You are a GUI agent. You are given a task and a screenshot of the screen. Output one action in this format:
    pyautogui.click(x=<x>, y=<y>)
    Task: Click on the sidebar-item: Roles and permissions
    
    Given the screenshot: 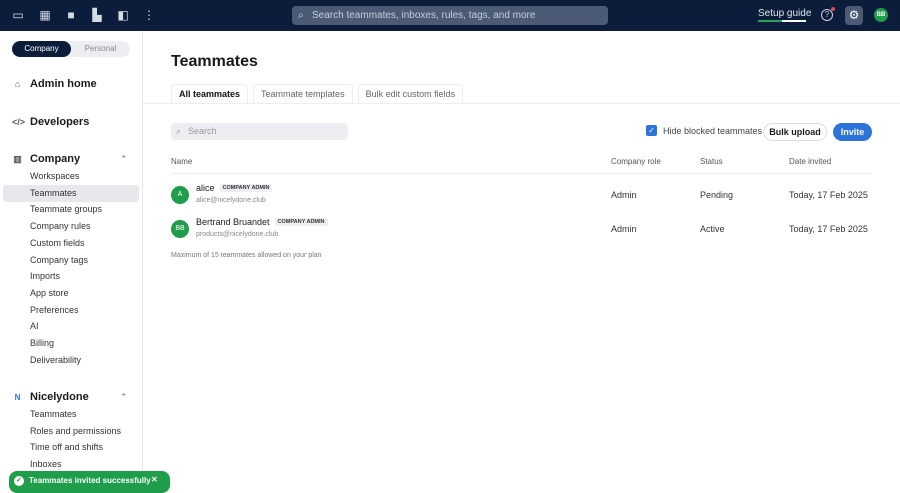 What is the action you would take?
    pyautogui.click(x=71, y=431)
    